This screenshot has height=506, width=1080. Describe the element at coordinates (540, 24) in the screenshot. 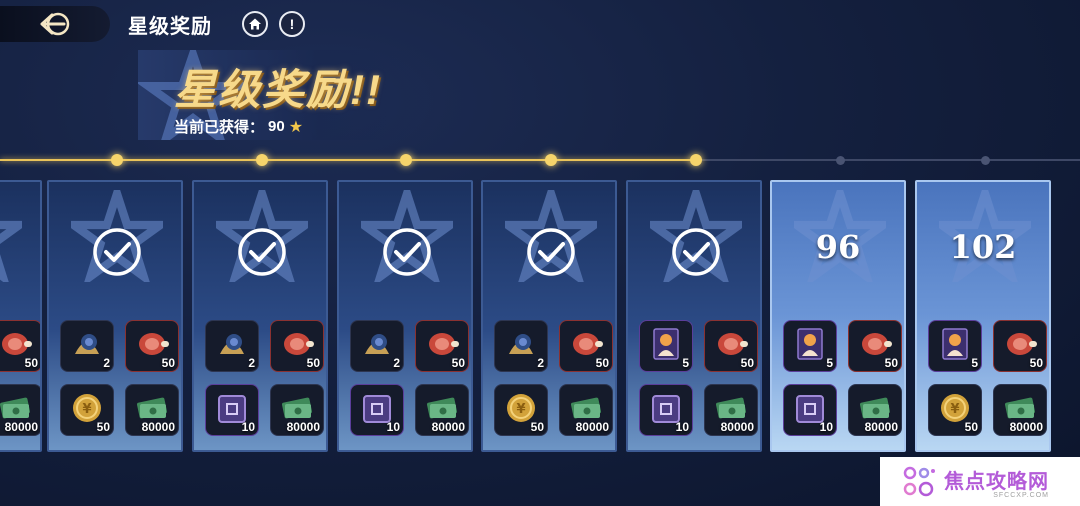

I see `top-bar: 星级奖励 !` at that location.